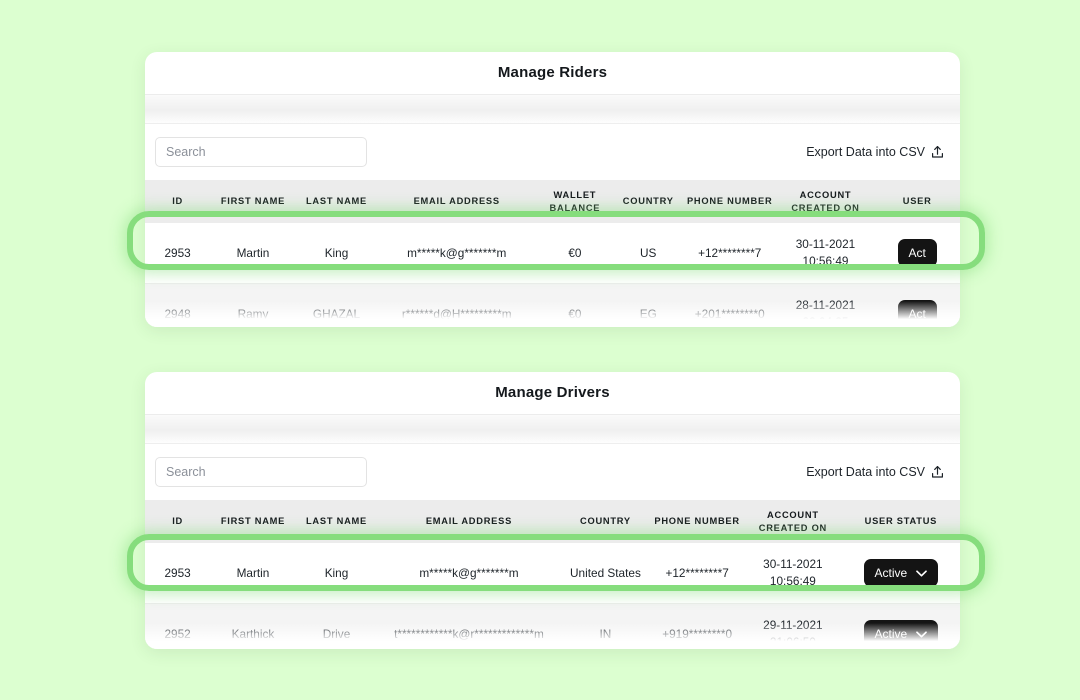 The width and height of the screenshot is (1080, 700). I want to click on riders-col-country: COUNTRY, so click(648, 202).